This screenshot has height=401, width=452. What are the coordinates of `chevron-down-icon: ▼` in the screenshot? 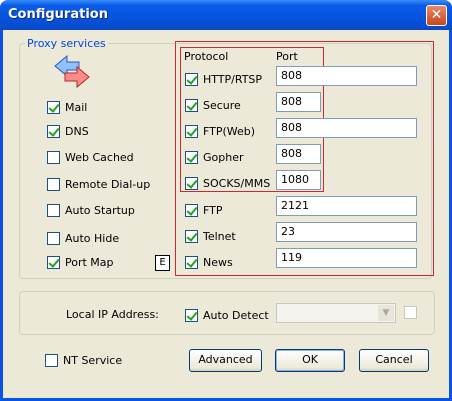 It's located at (386, 313).